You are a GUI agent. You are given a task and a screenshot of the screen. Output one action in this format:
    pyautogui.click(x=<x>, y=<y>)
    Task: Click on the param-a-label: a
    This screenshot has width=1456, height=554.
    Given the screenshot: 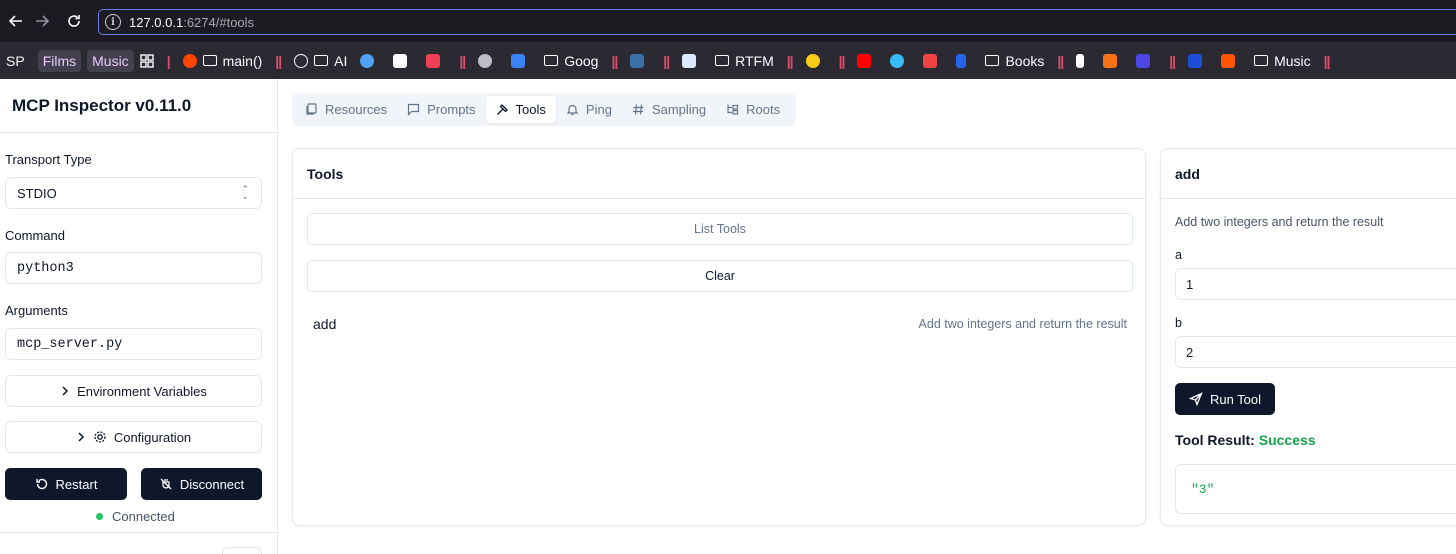 What is the action you would take?
    pyautogui.click(x=1178, y=255)
    